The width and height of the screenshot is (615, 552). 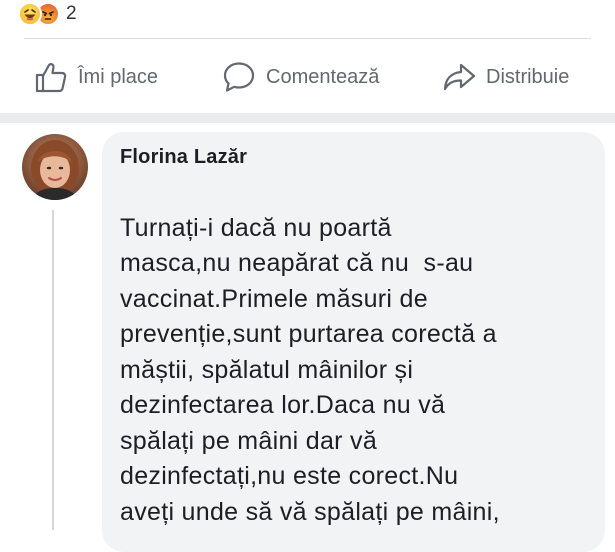 What do you see at coordinates (53, 370) in the screenshot?
I see `thread-line` at bounding box center [53, 370].